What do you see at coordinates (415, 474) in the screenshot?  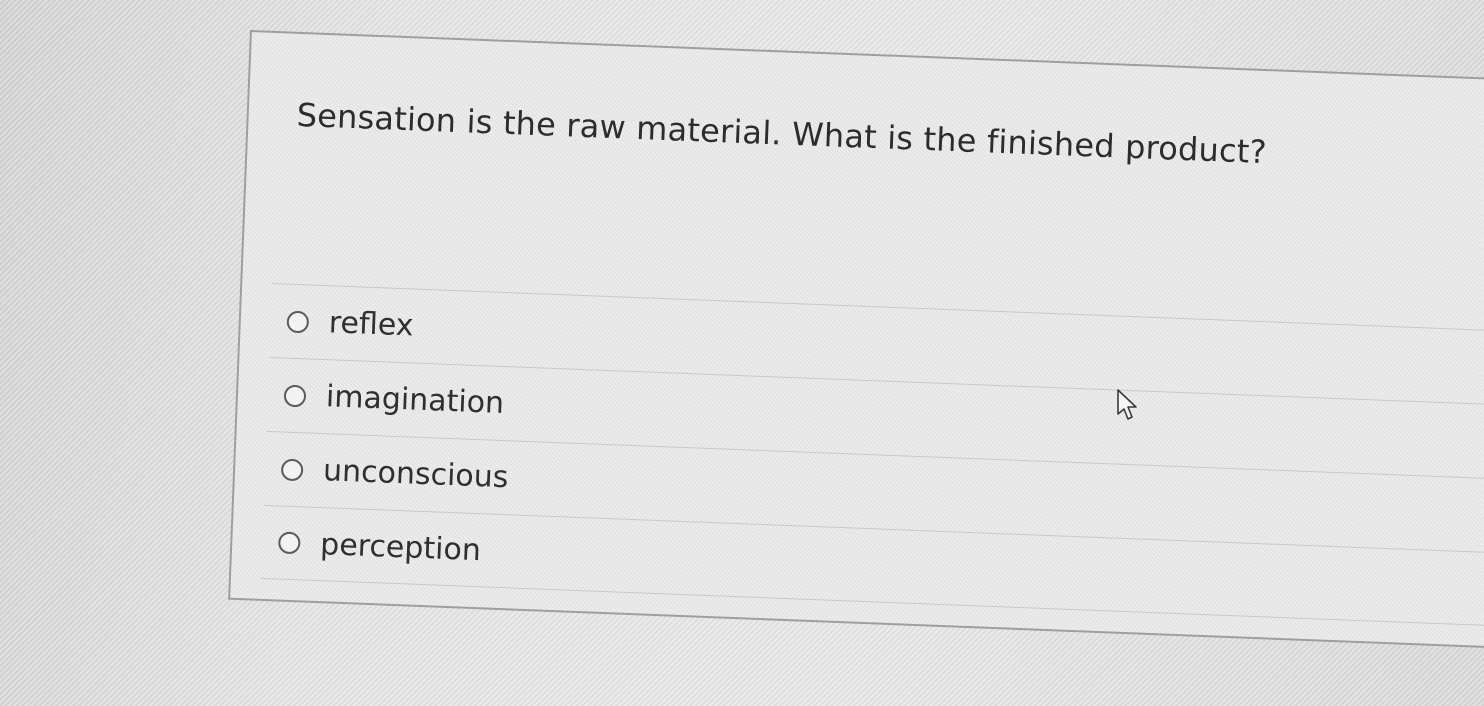 I see `answer-label: unconscious` at bounding box center [415, 474].